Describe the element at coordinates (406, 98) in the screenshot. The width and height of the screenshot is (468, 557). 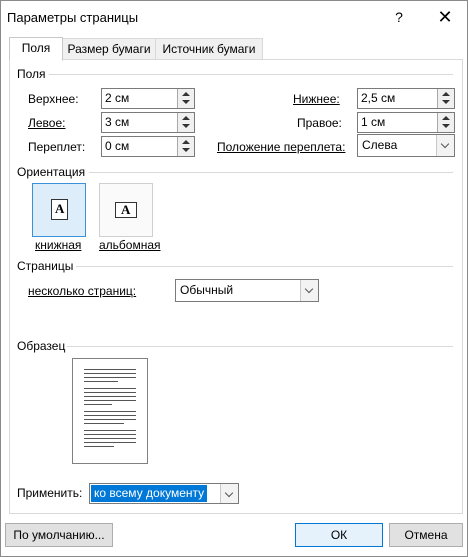
I see `bottom-margin-spinner: 2,5 см` at that location.